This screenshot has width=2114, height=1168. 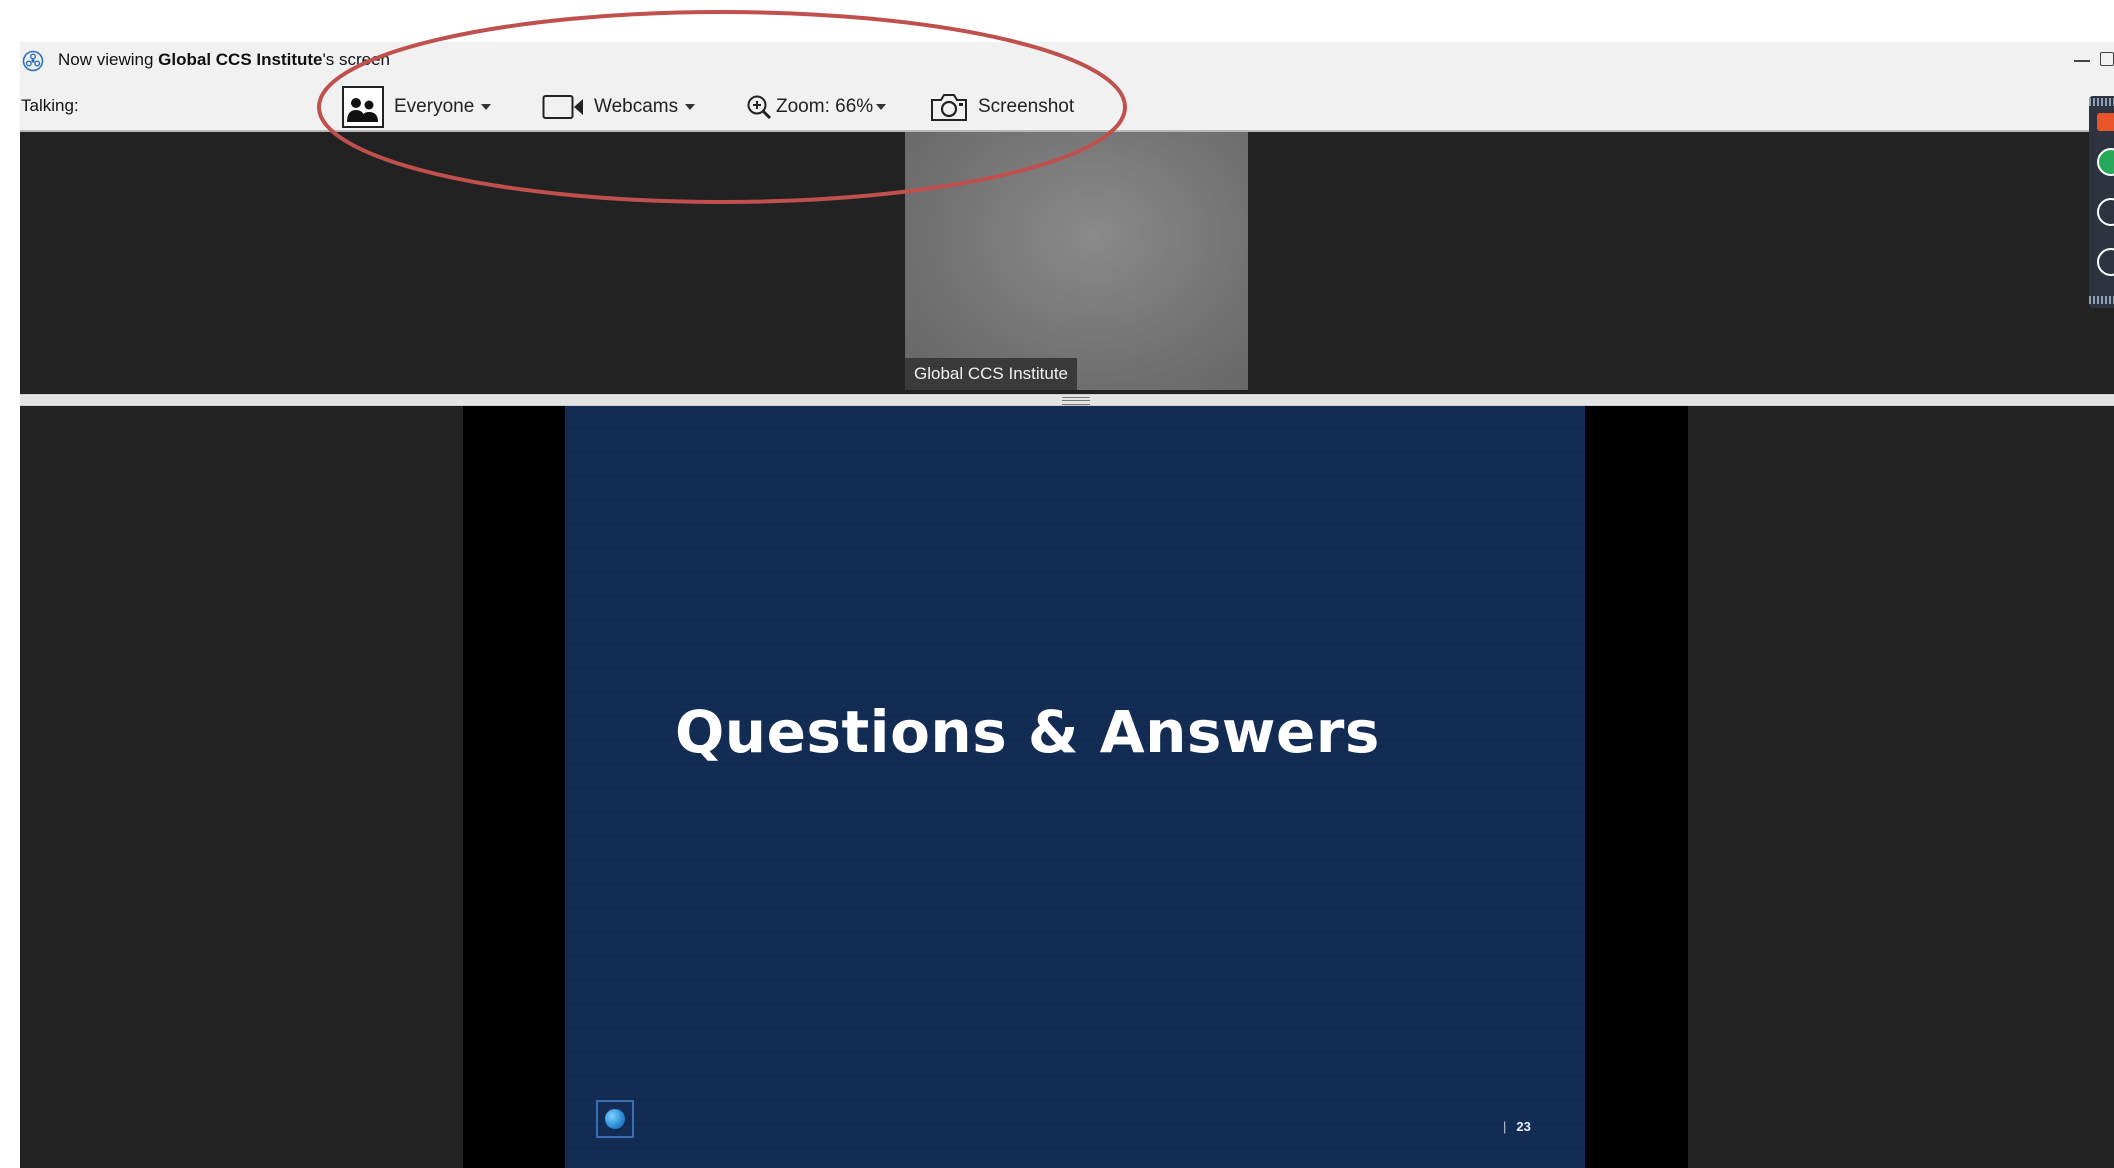 I want to click on panel-splitter, so click(x=1067, y=400).